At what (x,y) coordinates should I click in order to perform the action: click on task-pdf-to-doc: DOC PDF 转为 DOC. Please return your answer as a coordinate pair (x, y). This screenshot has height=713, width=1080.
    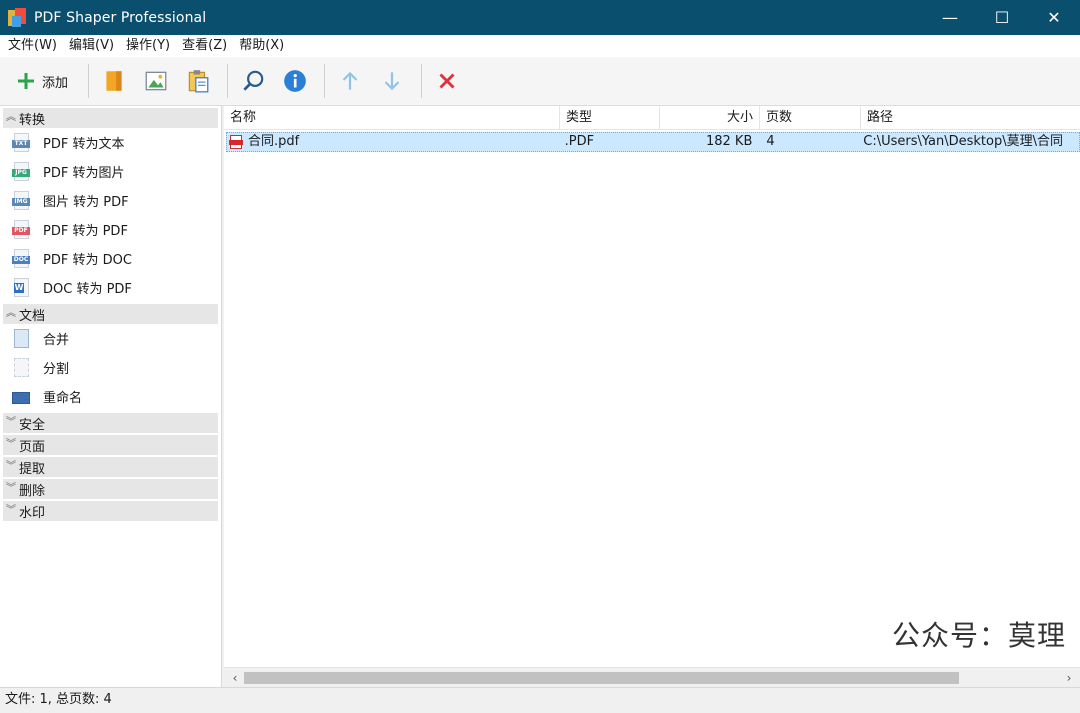
    Looking at the image, I should click on (110, 258).